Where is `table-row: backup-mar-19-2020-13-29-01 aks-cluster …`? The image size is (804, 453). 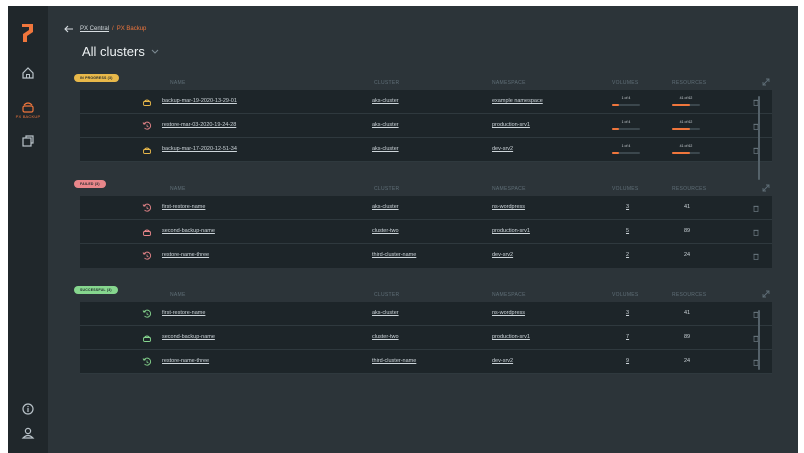 table-row: backup-mar-19-2020-13-29-01 aks-cluster … is located at coordinates (426, 102).